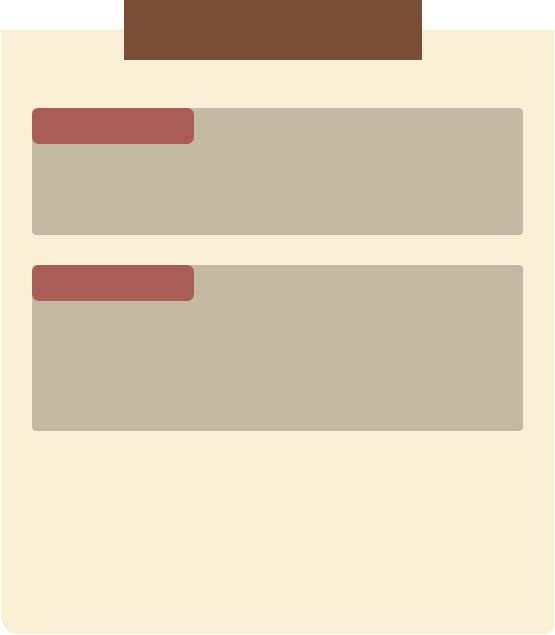 This screenshot has width=555, height=635. I want to click on header-tab, so click(273, 30).